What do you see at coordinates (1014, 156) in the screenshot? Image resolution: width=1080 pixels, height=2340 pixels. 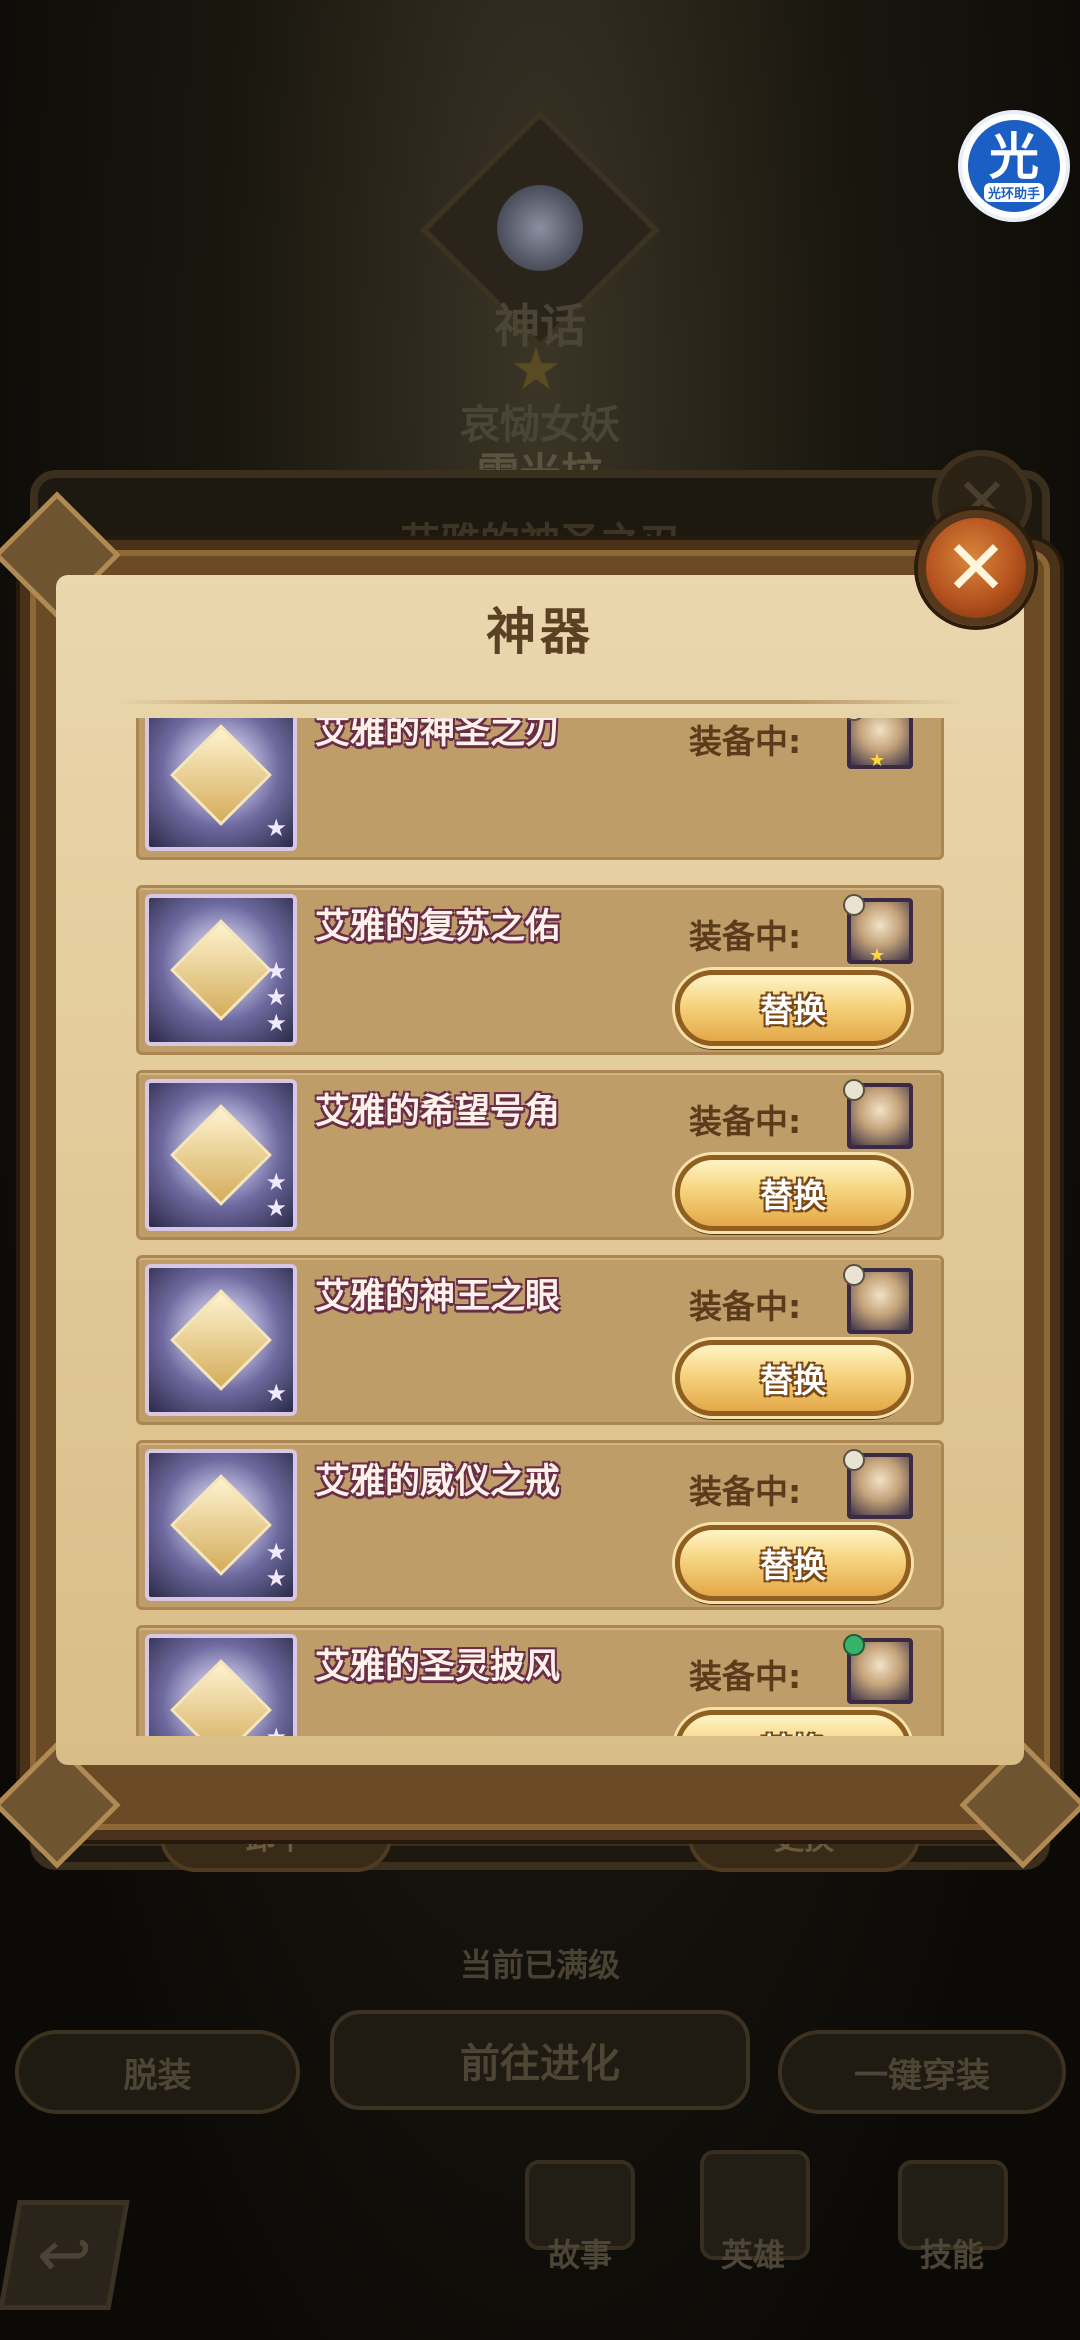 I see `helper-glyph: 光` at bounding box center [1014, 156].